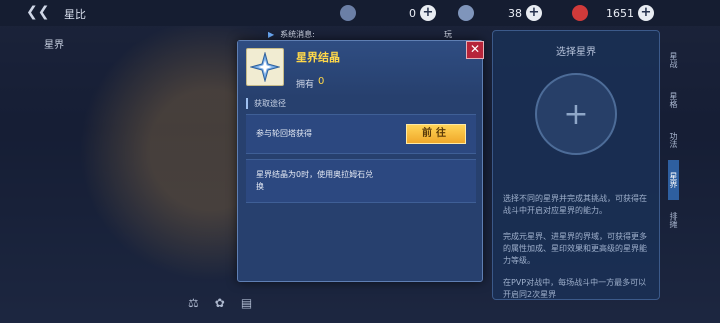 This screenshot has width=720, height=323. What do you see at coordinates (348, 13) in the screenshot?
I see `crystal-icon` at bounding box center [348, 13].